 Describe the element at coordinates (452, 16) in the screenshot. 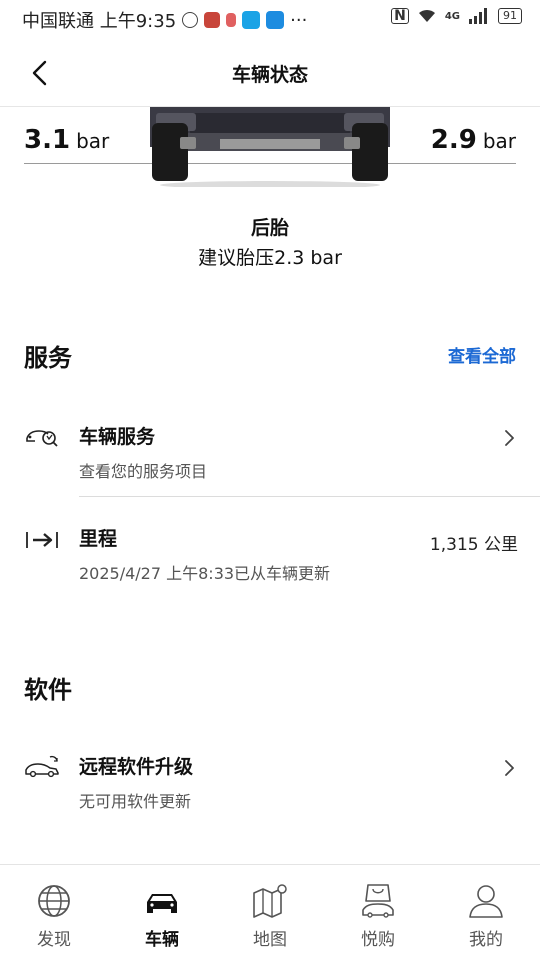

I see `network-type: 4G` at that location.